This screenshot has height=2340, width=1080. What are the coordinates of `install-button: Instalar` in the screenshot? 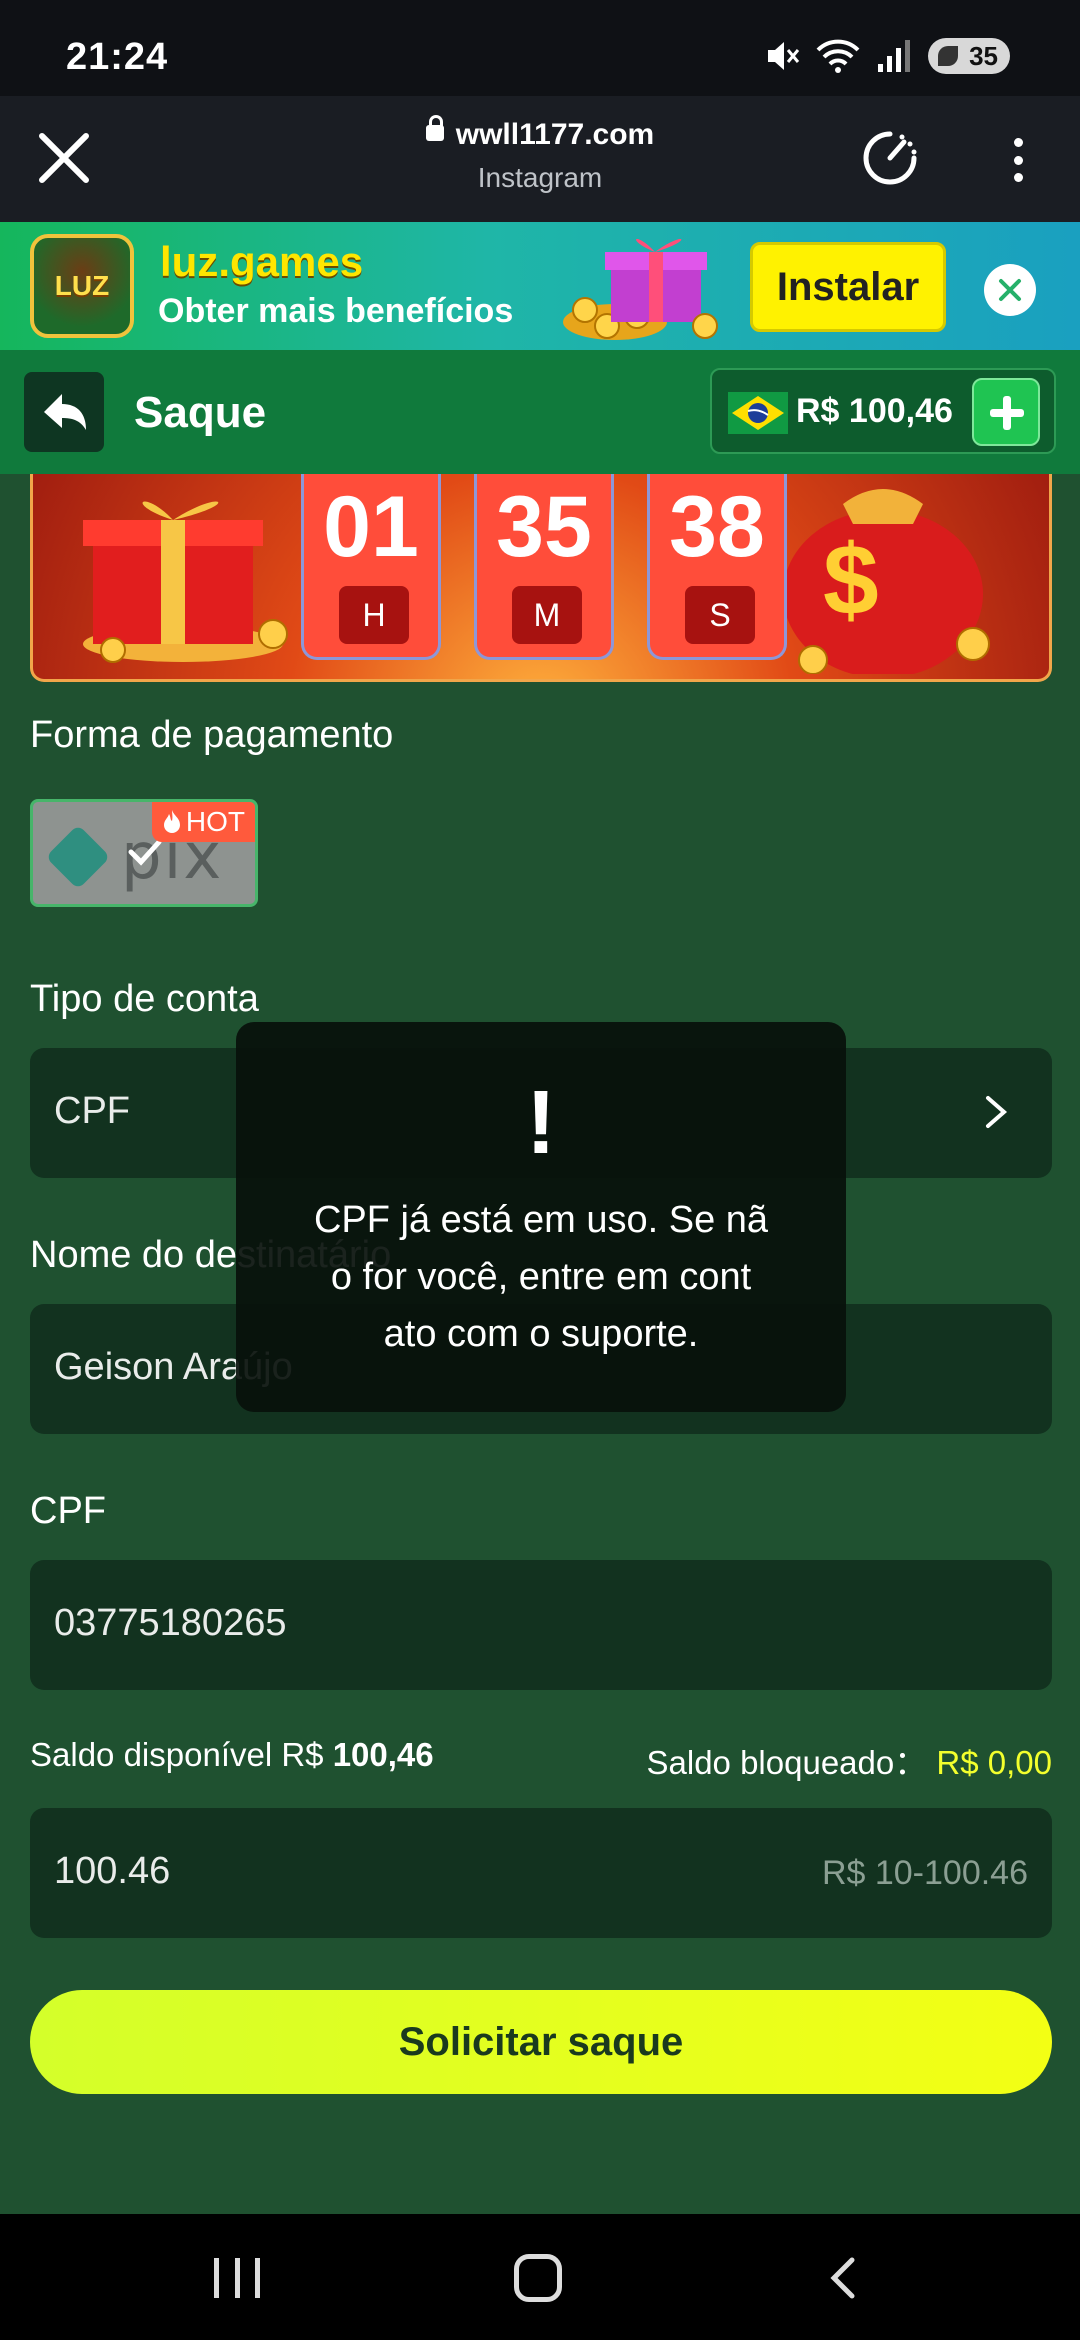 It's located at (848, 287).